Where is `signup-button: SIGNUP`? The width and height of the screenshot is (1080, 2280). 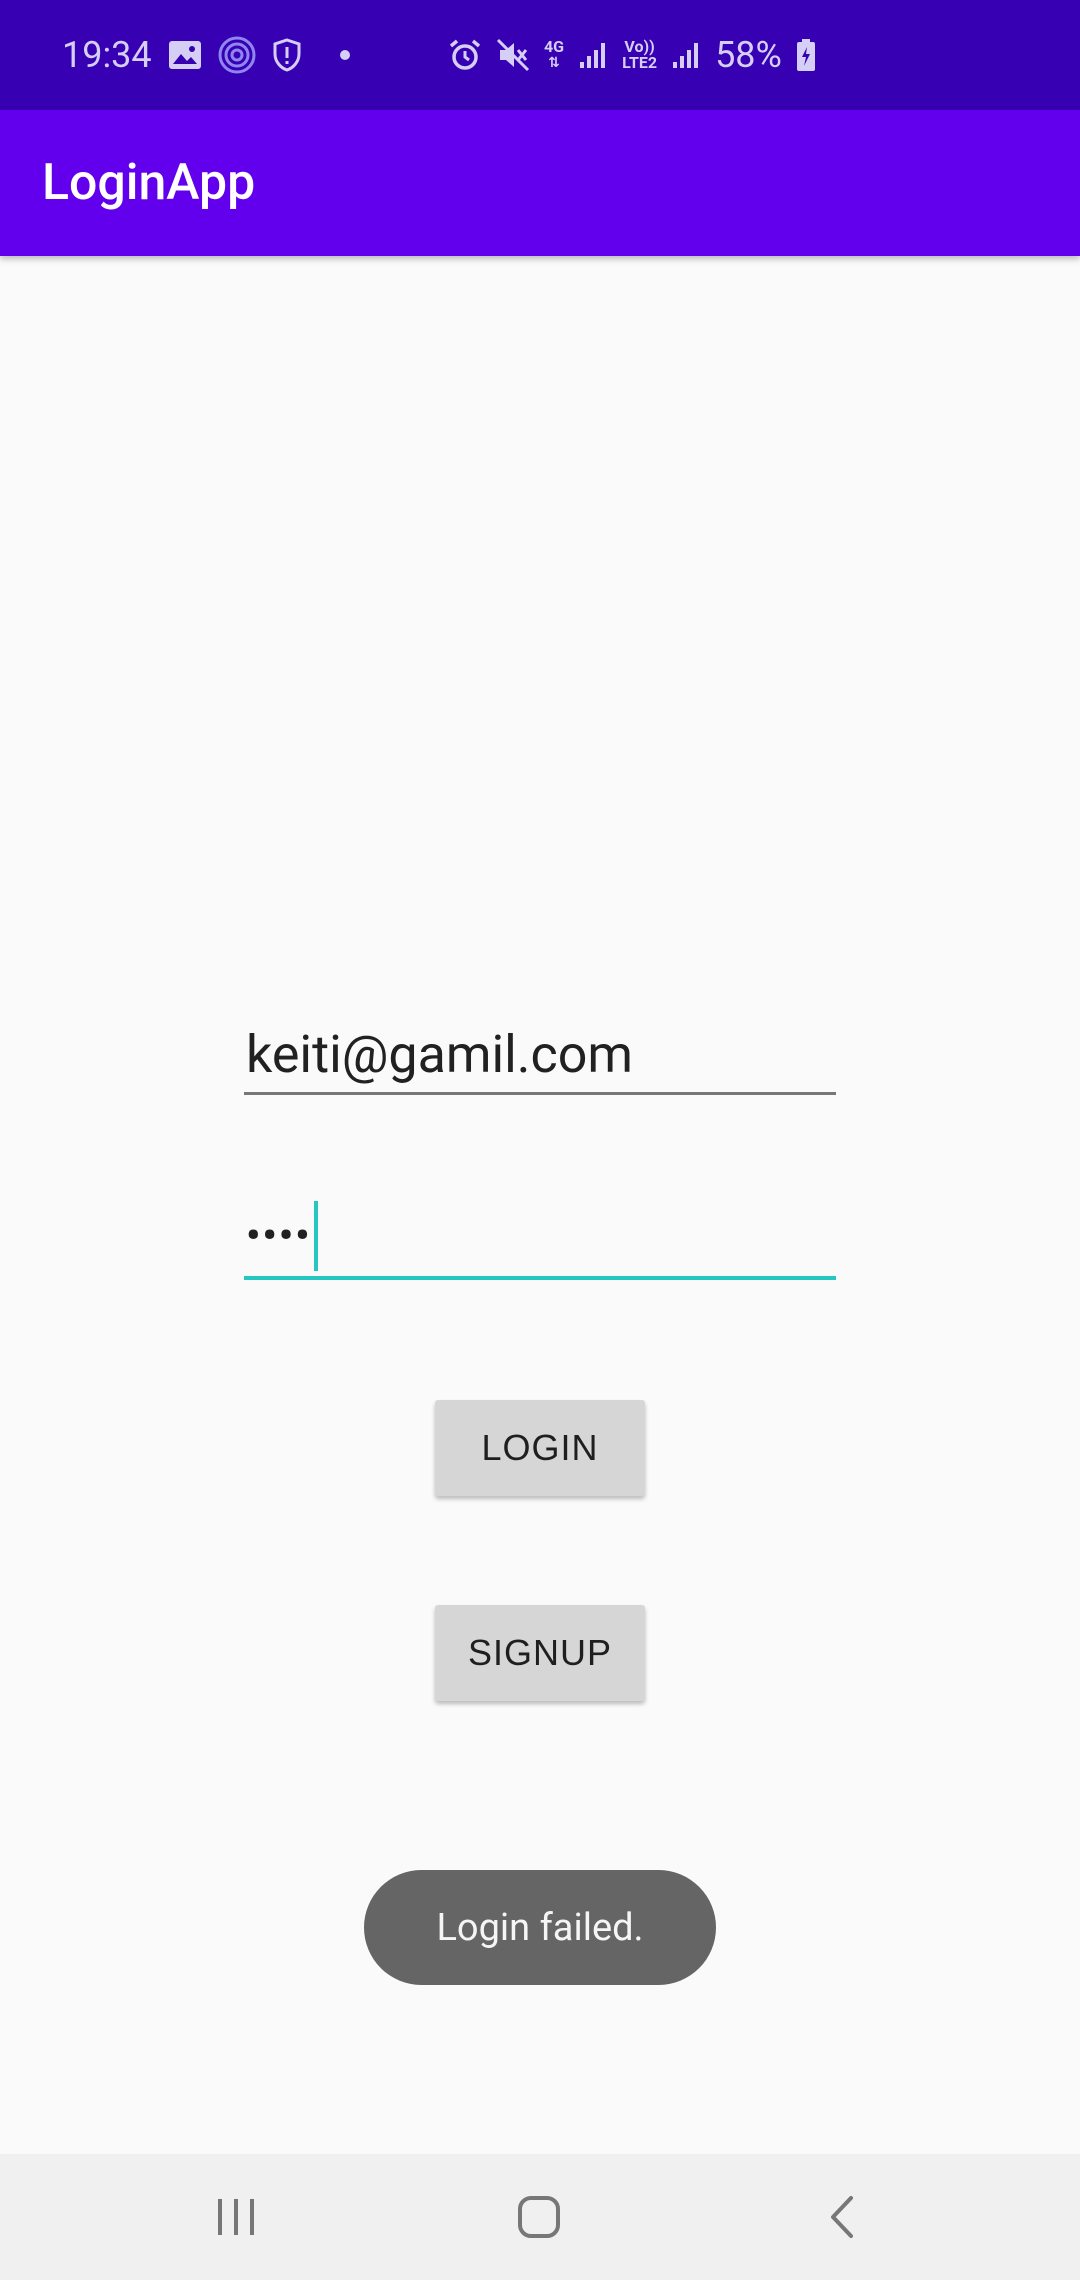
signup-button: SIGNUP is located at coordinates (540, 1653).